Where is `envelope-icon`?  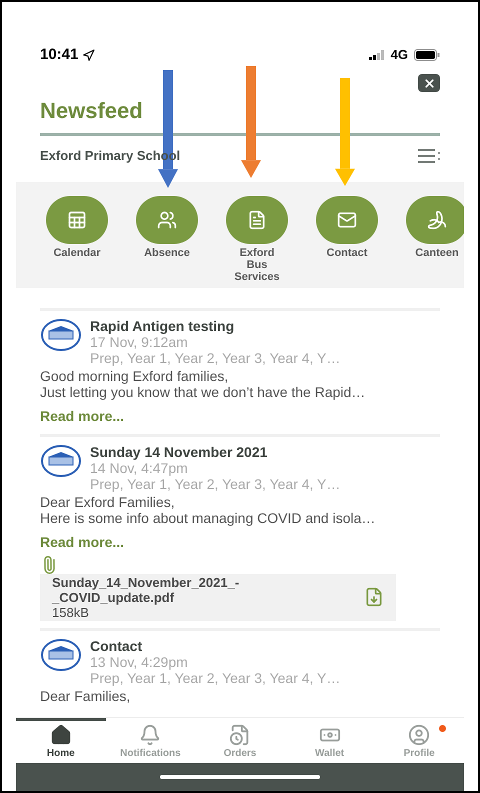
envelope-icon is located at coordinates (347, 220).